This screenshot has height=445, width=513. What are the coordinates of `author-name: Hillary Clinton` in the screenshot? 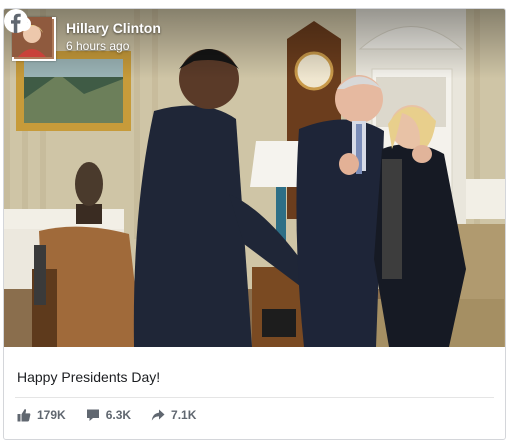 It's located at (113, 28).